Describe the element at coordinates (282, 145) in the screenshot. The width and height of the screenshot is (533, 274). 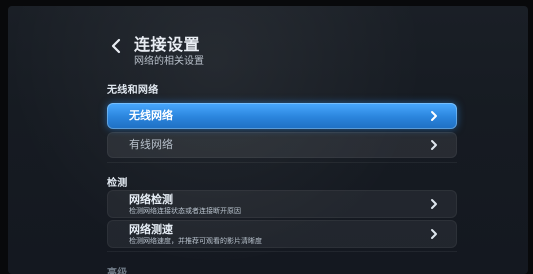
I see `wired-network-item: 有线网络` at that location.